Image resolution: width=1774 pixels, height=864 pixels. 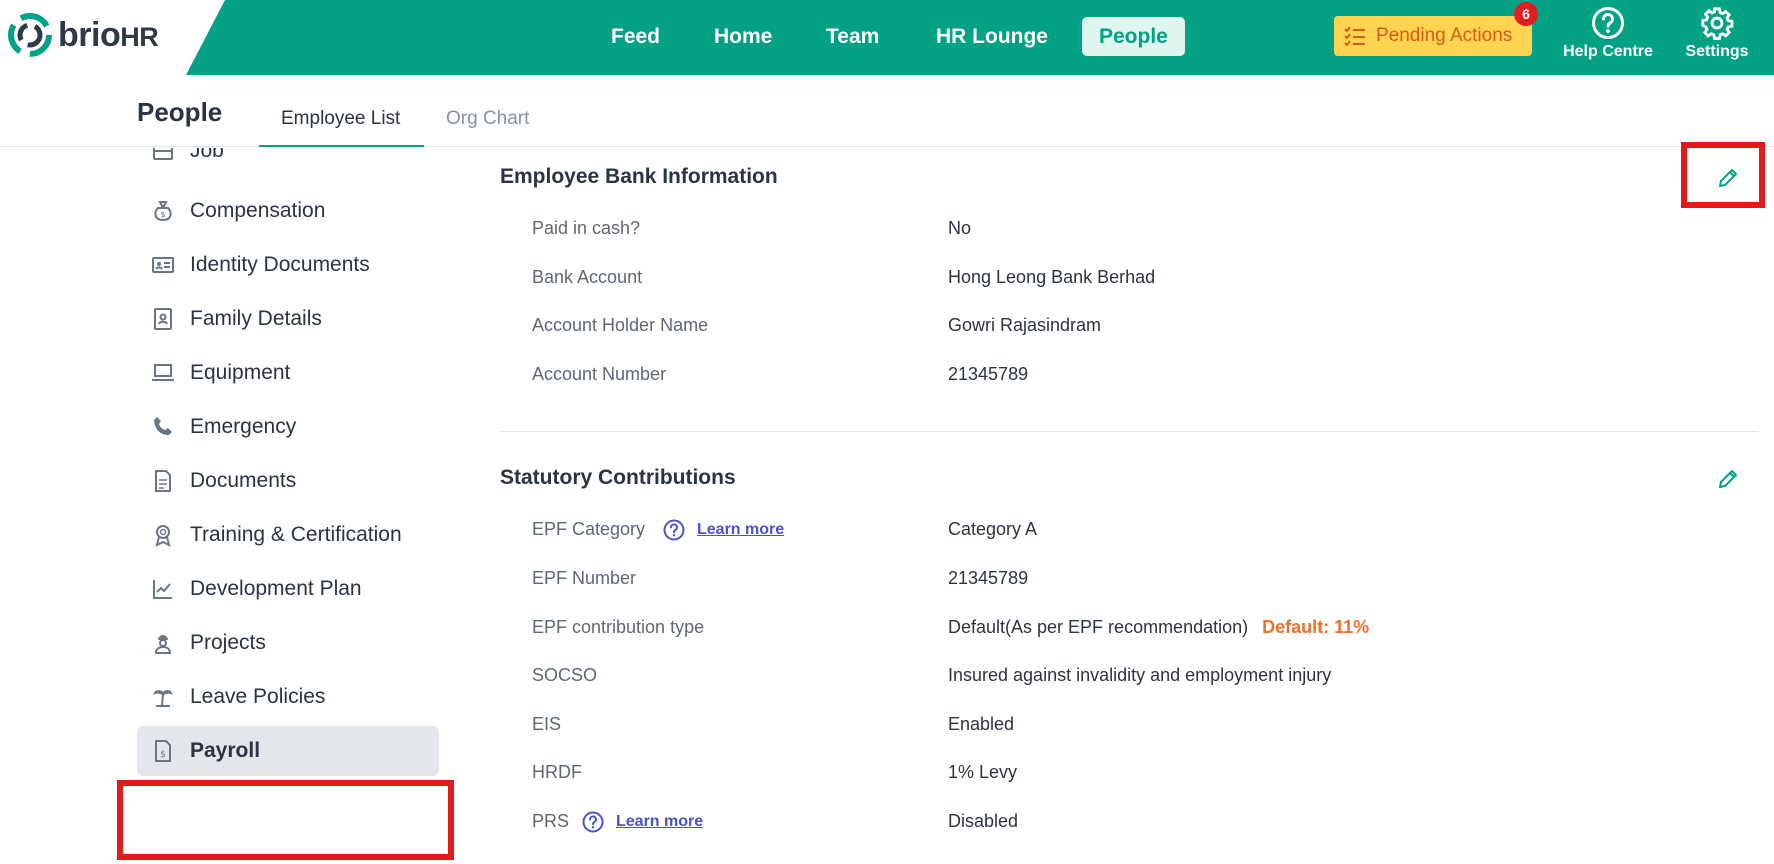 What do you see at coordinates (1025, 325) in the screenshot?
I see `bank-value-account-holder: Gowri Rajasindram` at bounding box center [1025, 325].